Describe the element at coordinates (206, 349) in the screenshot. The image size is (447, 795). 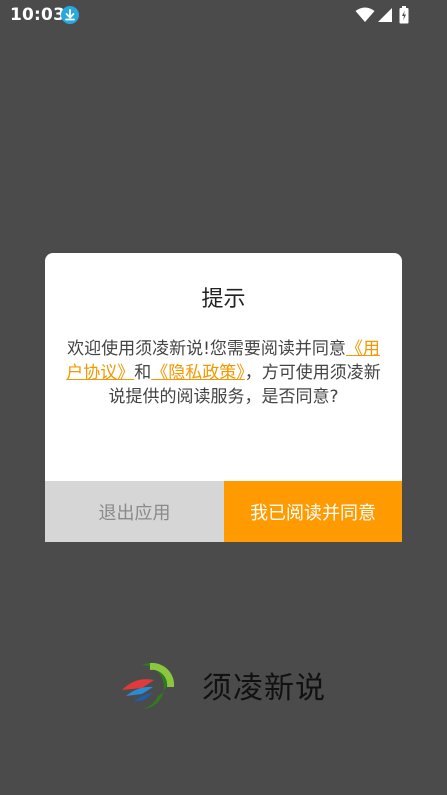
I see `message-text: 欢迎使用须凌新说!您需要阅读并同意` at that location.